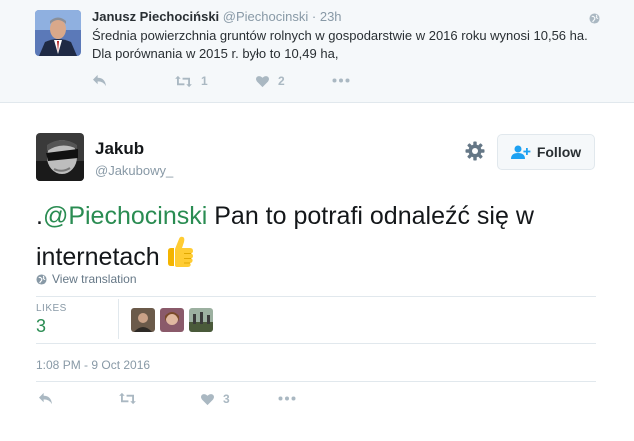  What do you see at coordinates (180, 257) in the screenshot?
I see `thumbs-up-icon` at bounding box center [180, 257].